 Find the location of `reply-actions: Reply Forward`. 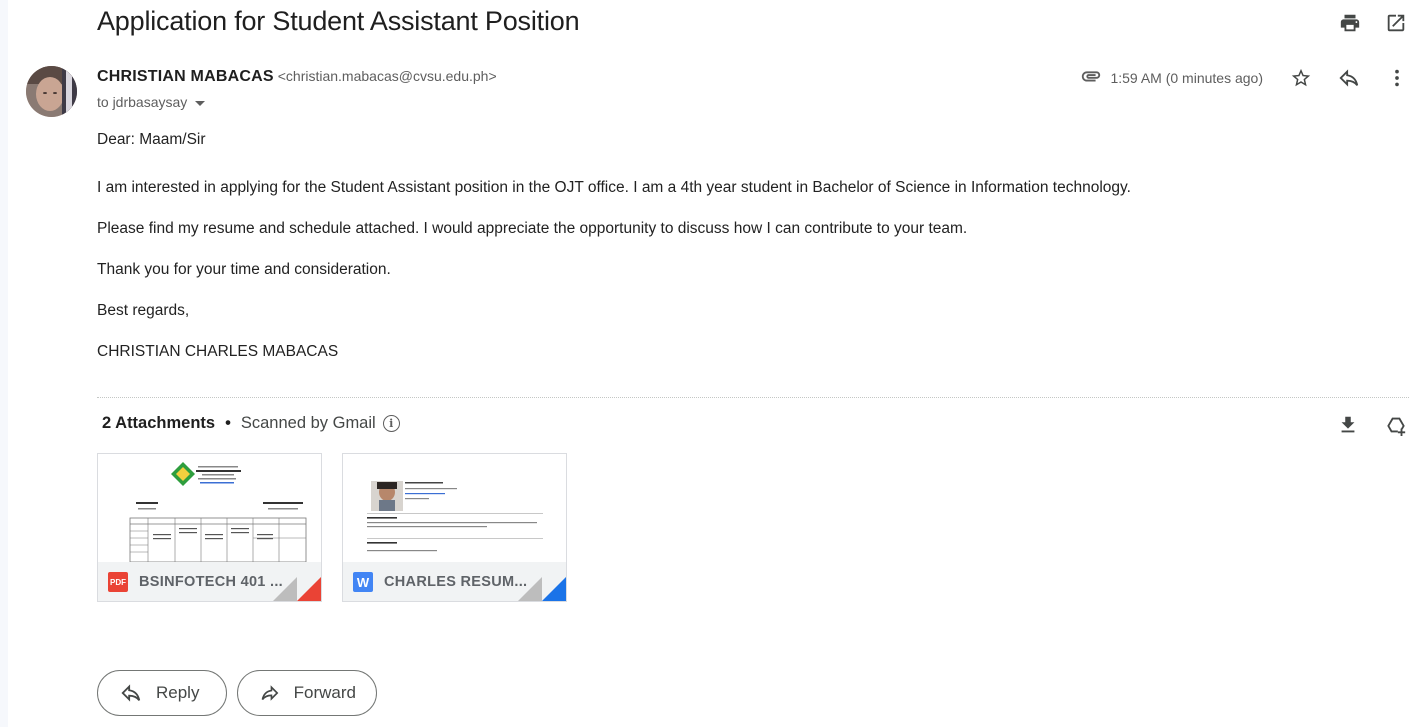

reply-actions: Reply Forward is located at coordinates (237, 693).